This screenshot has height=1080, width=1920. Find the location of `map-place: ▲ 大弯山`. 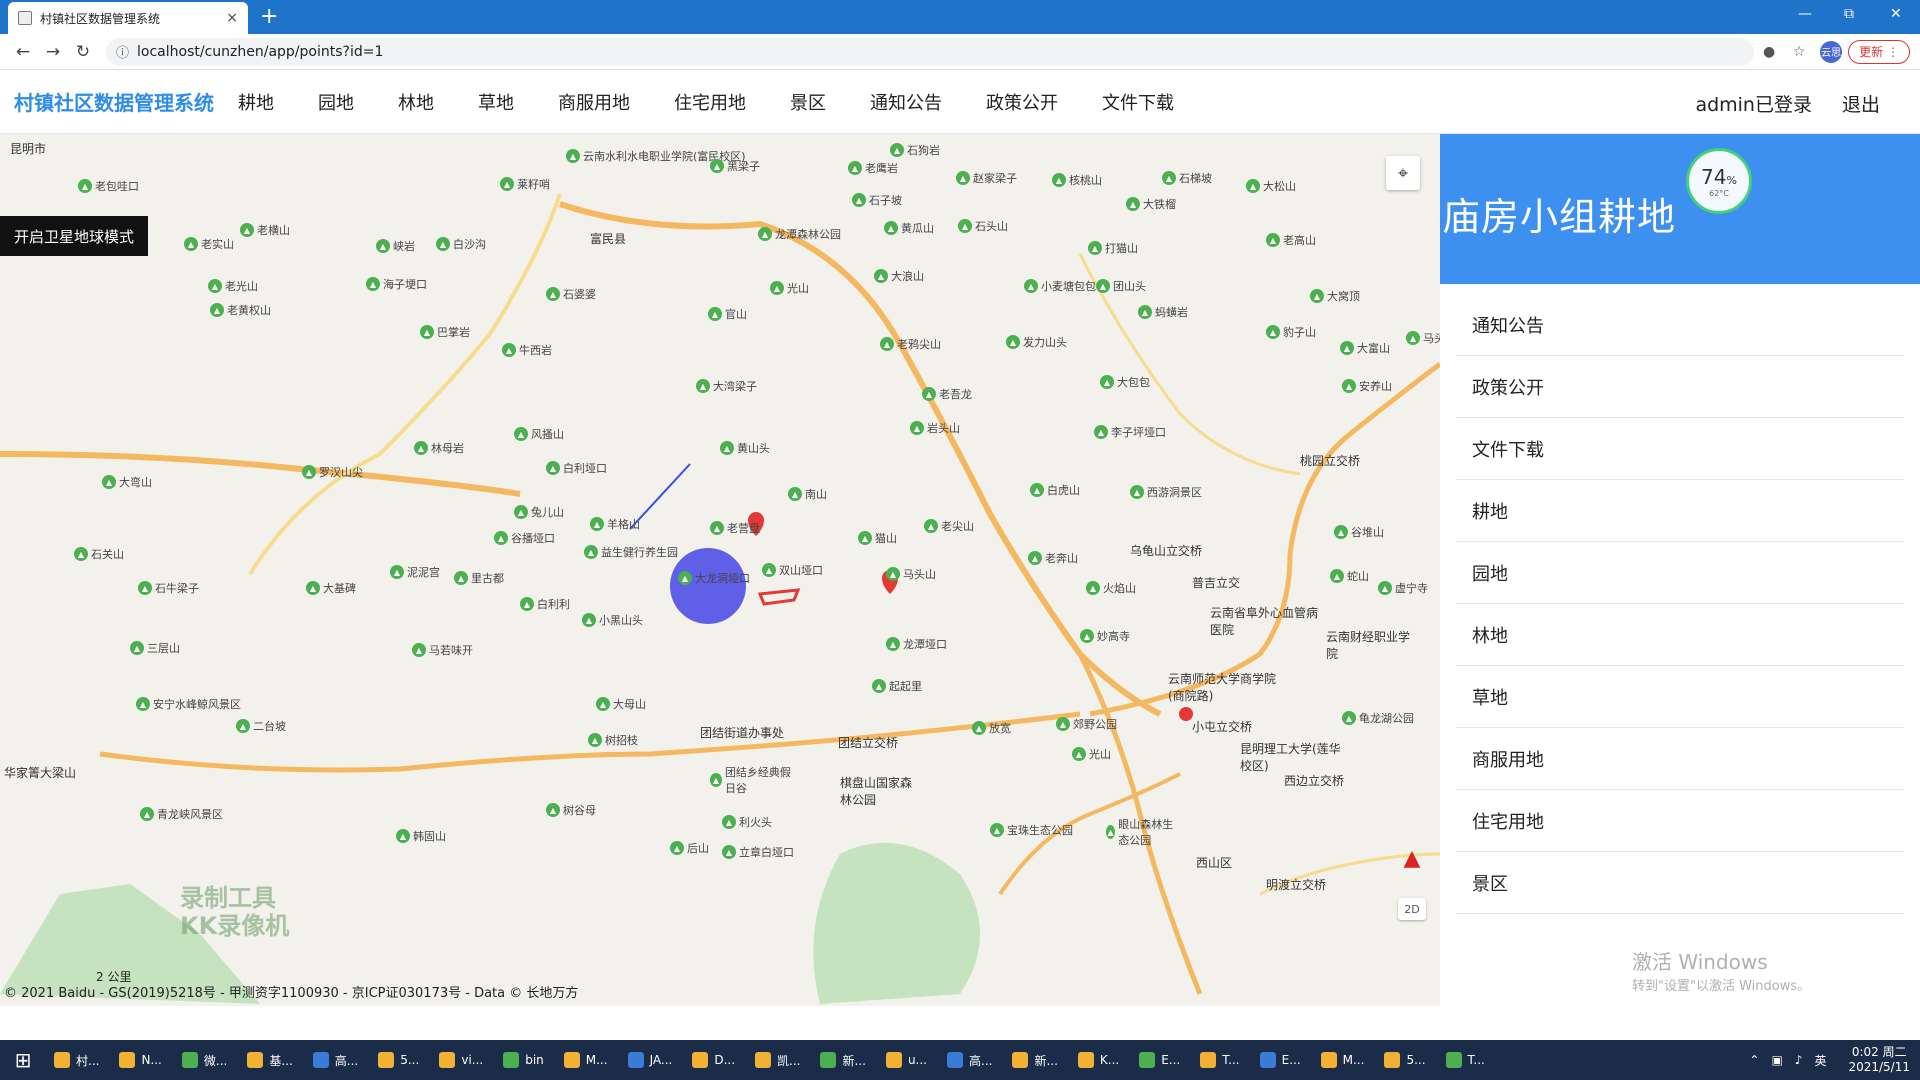

map-place: ▲ 大弯山 is located at coordinates (127, 482).